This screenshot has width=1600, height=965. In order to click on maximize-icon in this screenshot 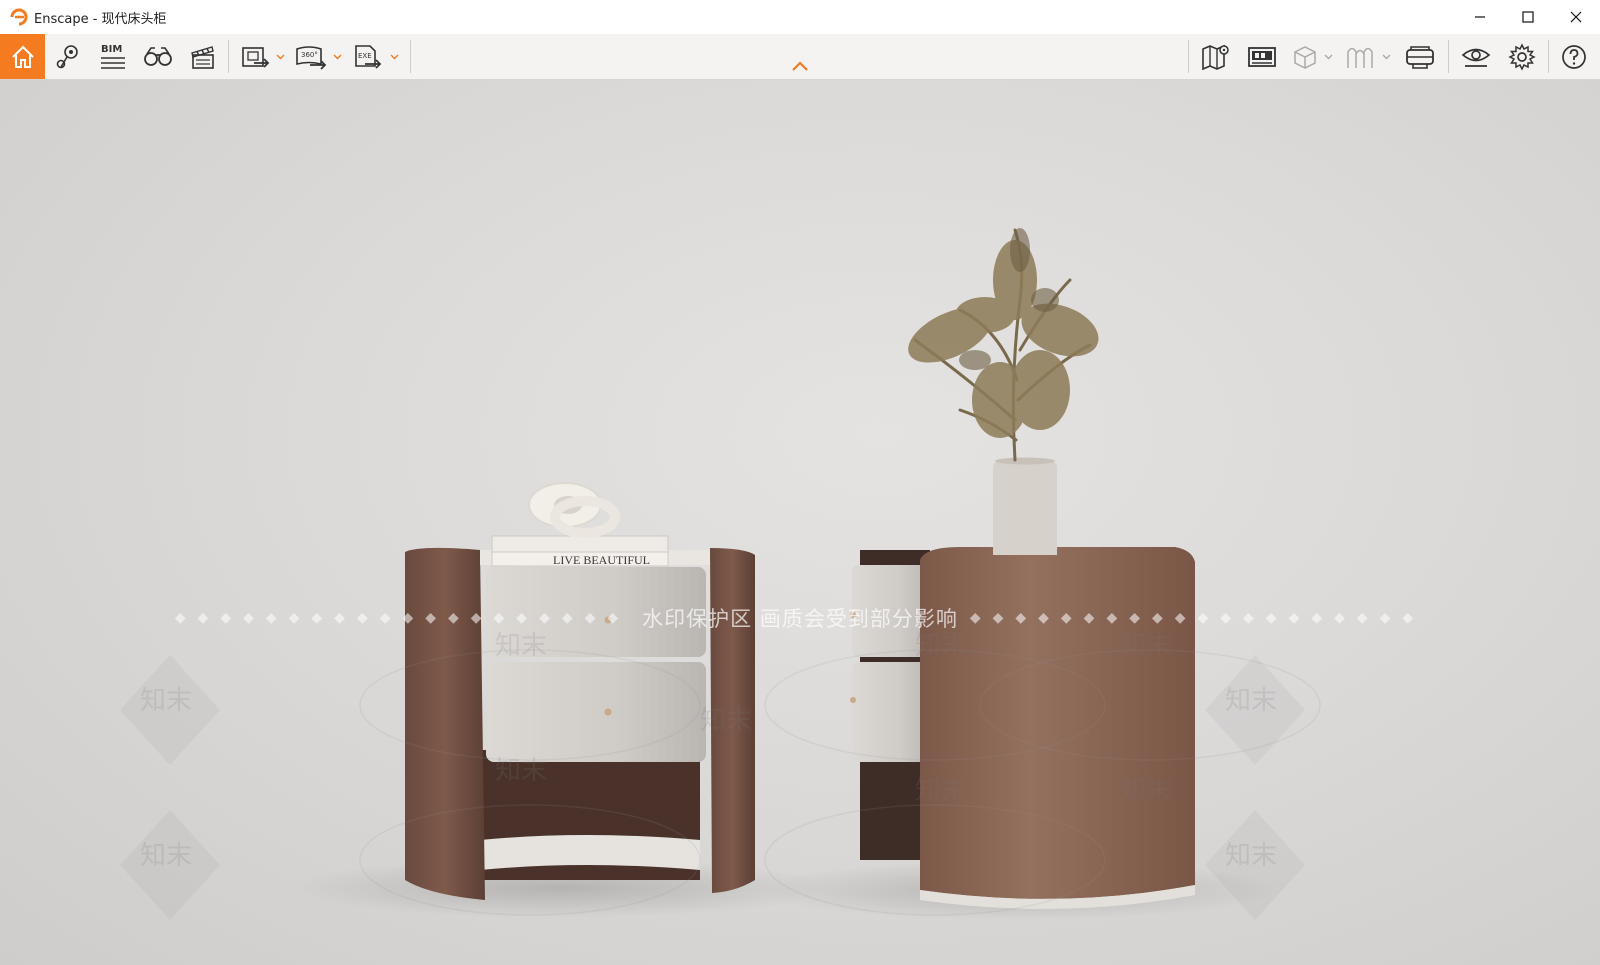, I will do `click(1528, 17)`.